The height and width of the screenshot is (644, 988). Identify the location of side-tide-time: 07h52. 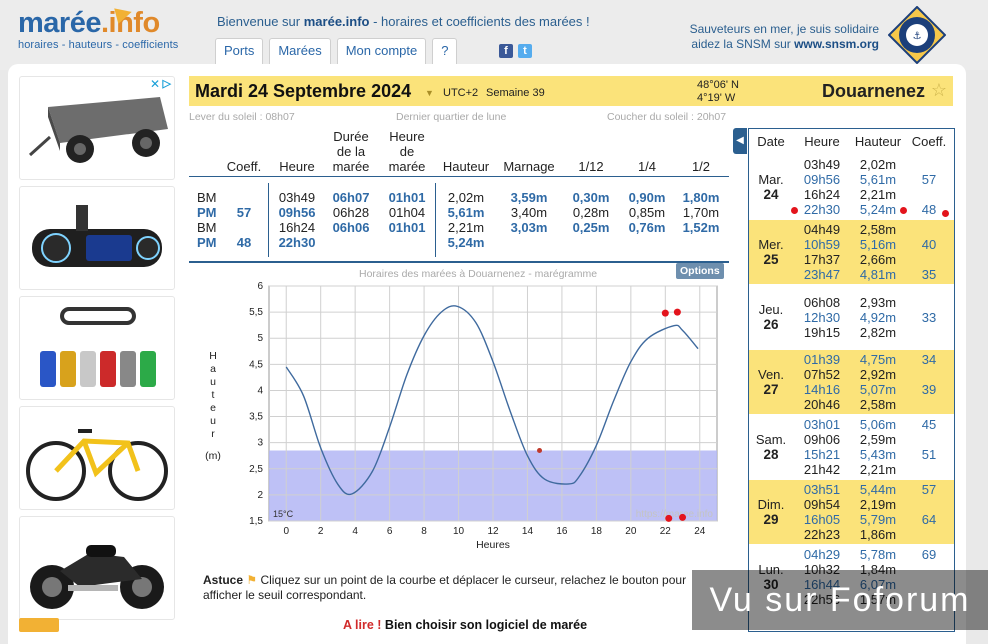
(822, 374).